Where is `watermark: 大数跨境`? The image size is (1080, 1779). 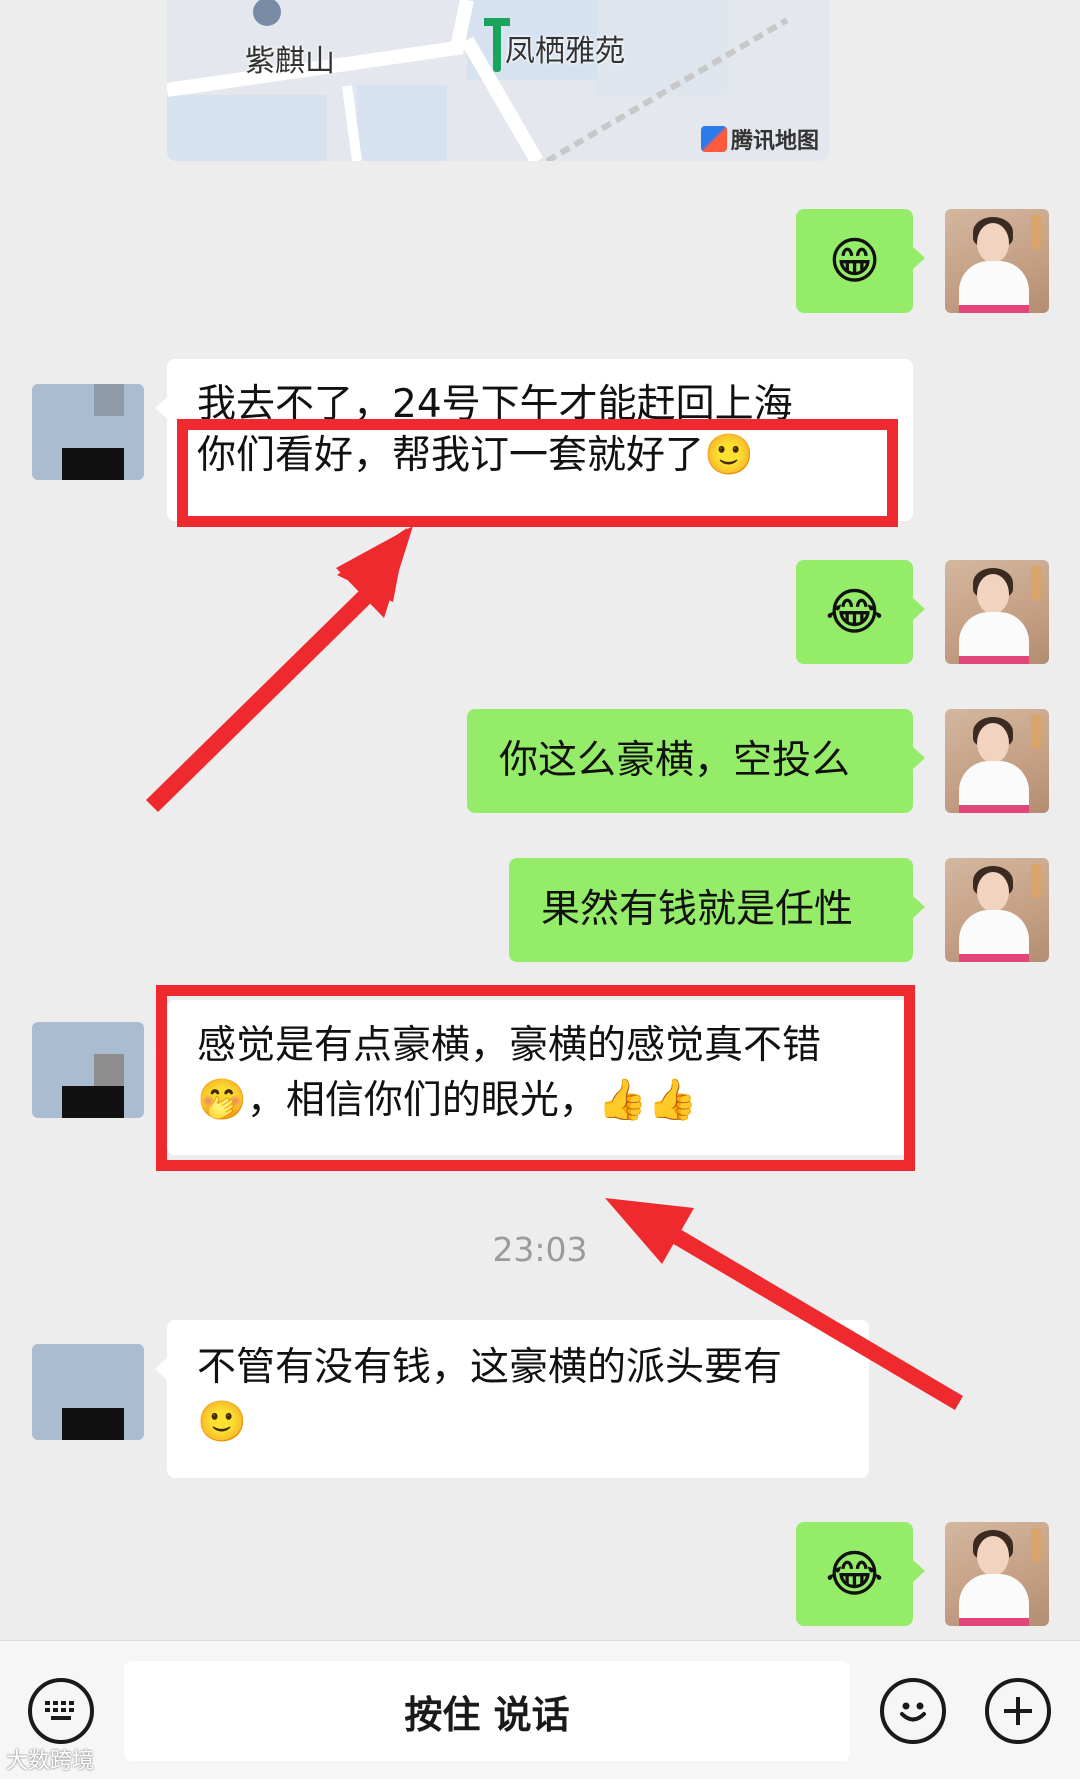 watermark: 大数跨境 is located at coordinates (50, 1759).